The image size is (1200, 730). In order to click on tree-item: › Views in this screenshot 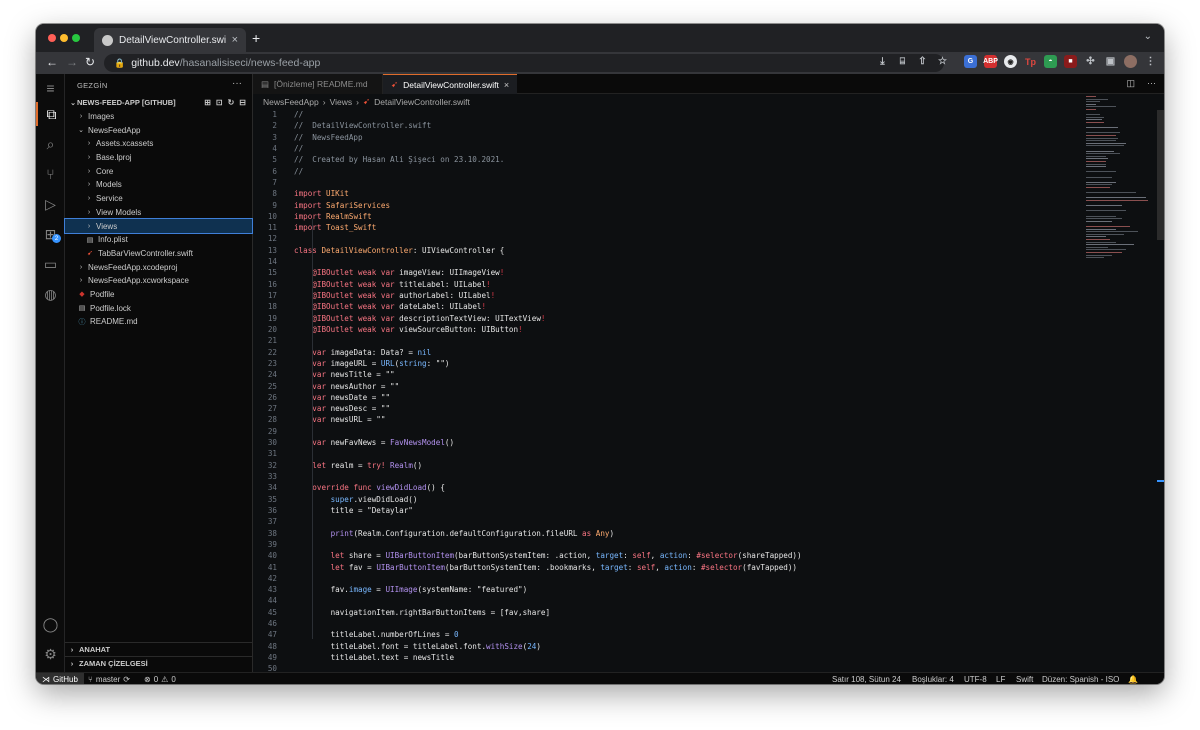, I will do `click(158, 226)`.